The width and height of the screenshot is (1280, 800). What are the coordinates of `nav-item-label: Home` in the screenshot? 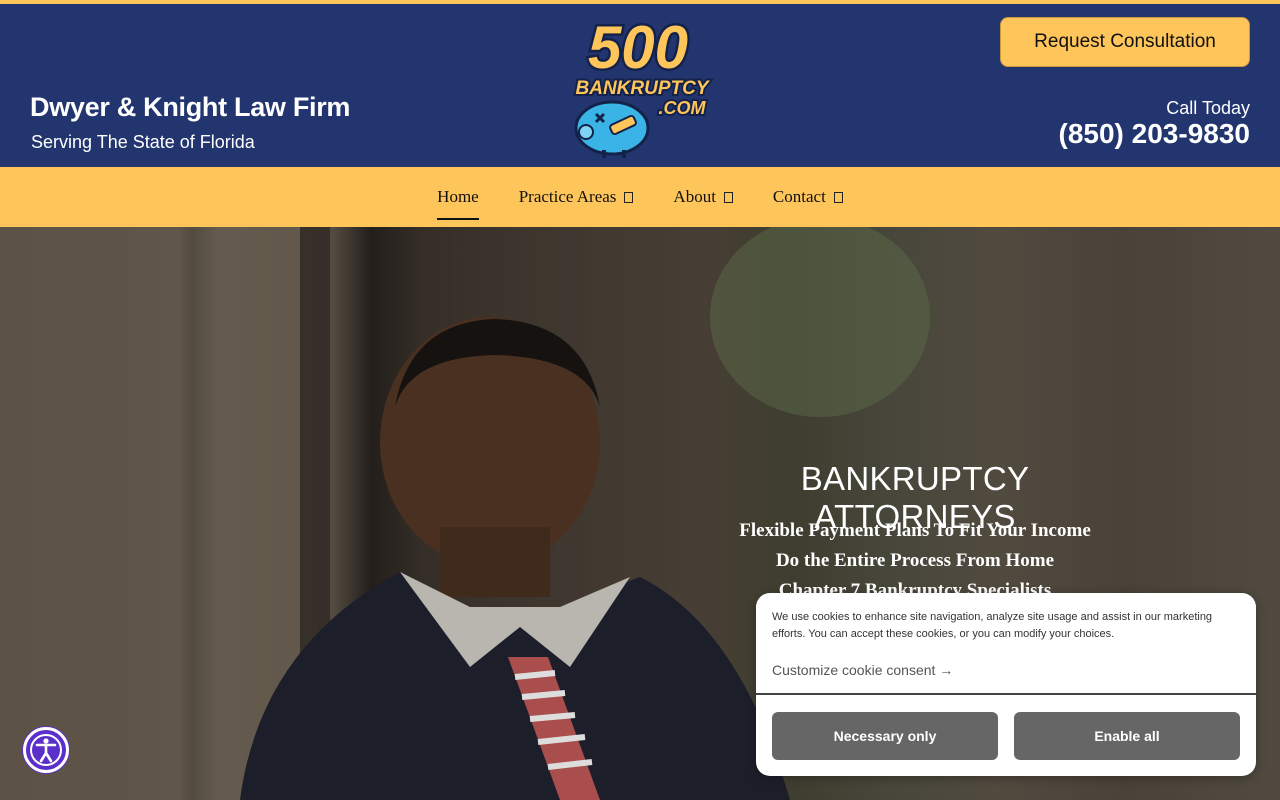 It's located at (458, 196).